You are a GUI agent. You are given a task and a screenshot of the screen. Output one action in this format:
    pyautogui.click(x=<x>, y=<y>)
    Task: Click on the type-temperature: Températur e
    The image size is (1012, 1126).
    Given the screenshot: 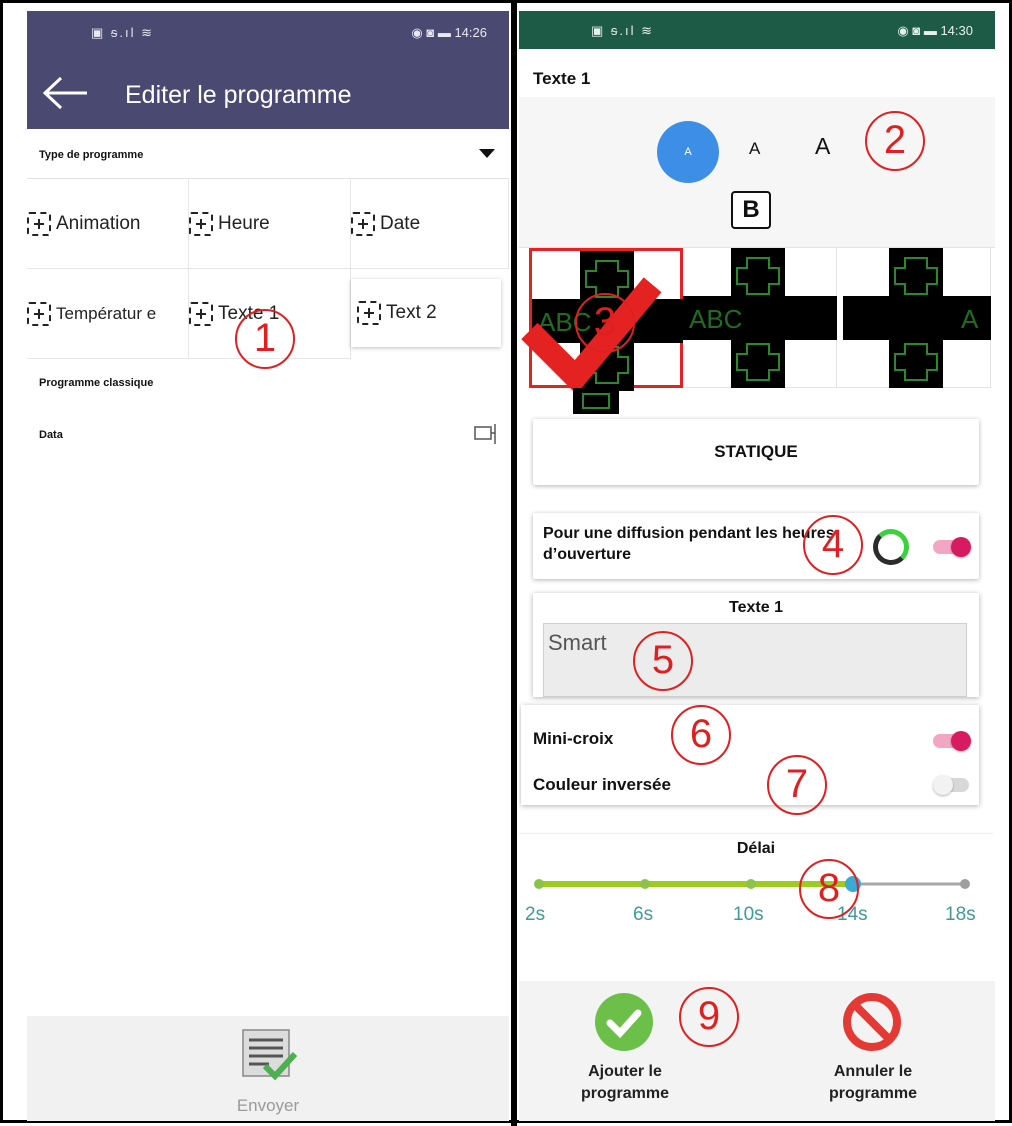 What is the action you would take?
    pyautogui.click(x=108, y=314)
    